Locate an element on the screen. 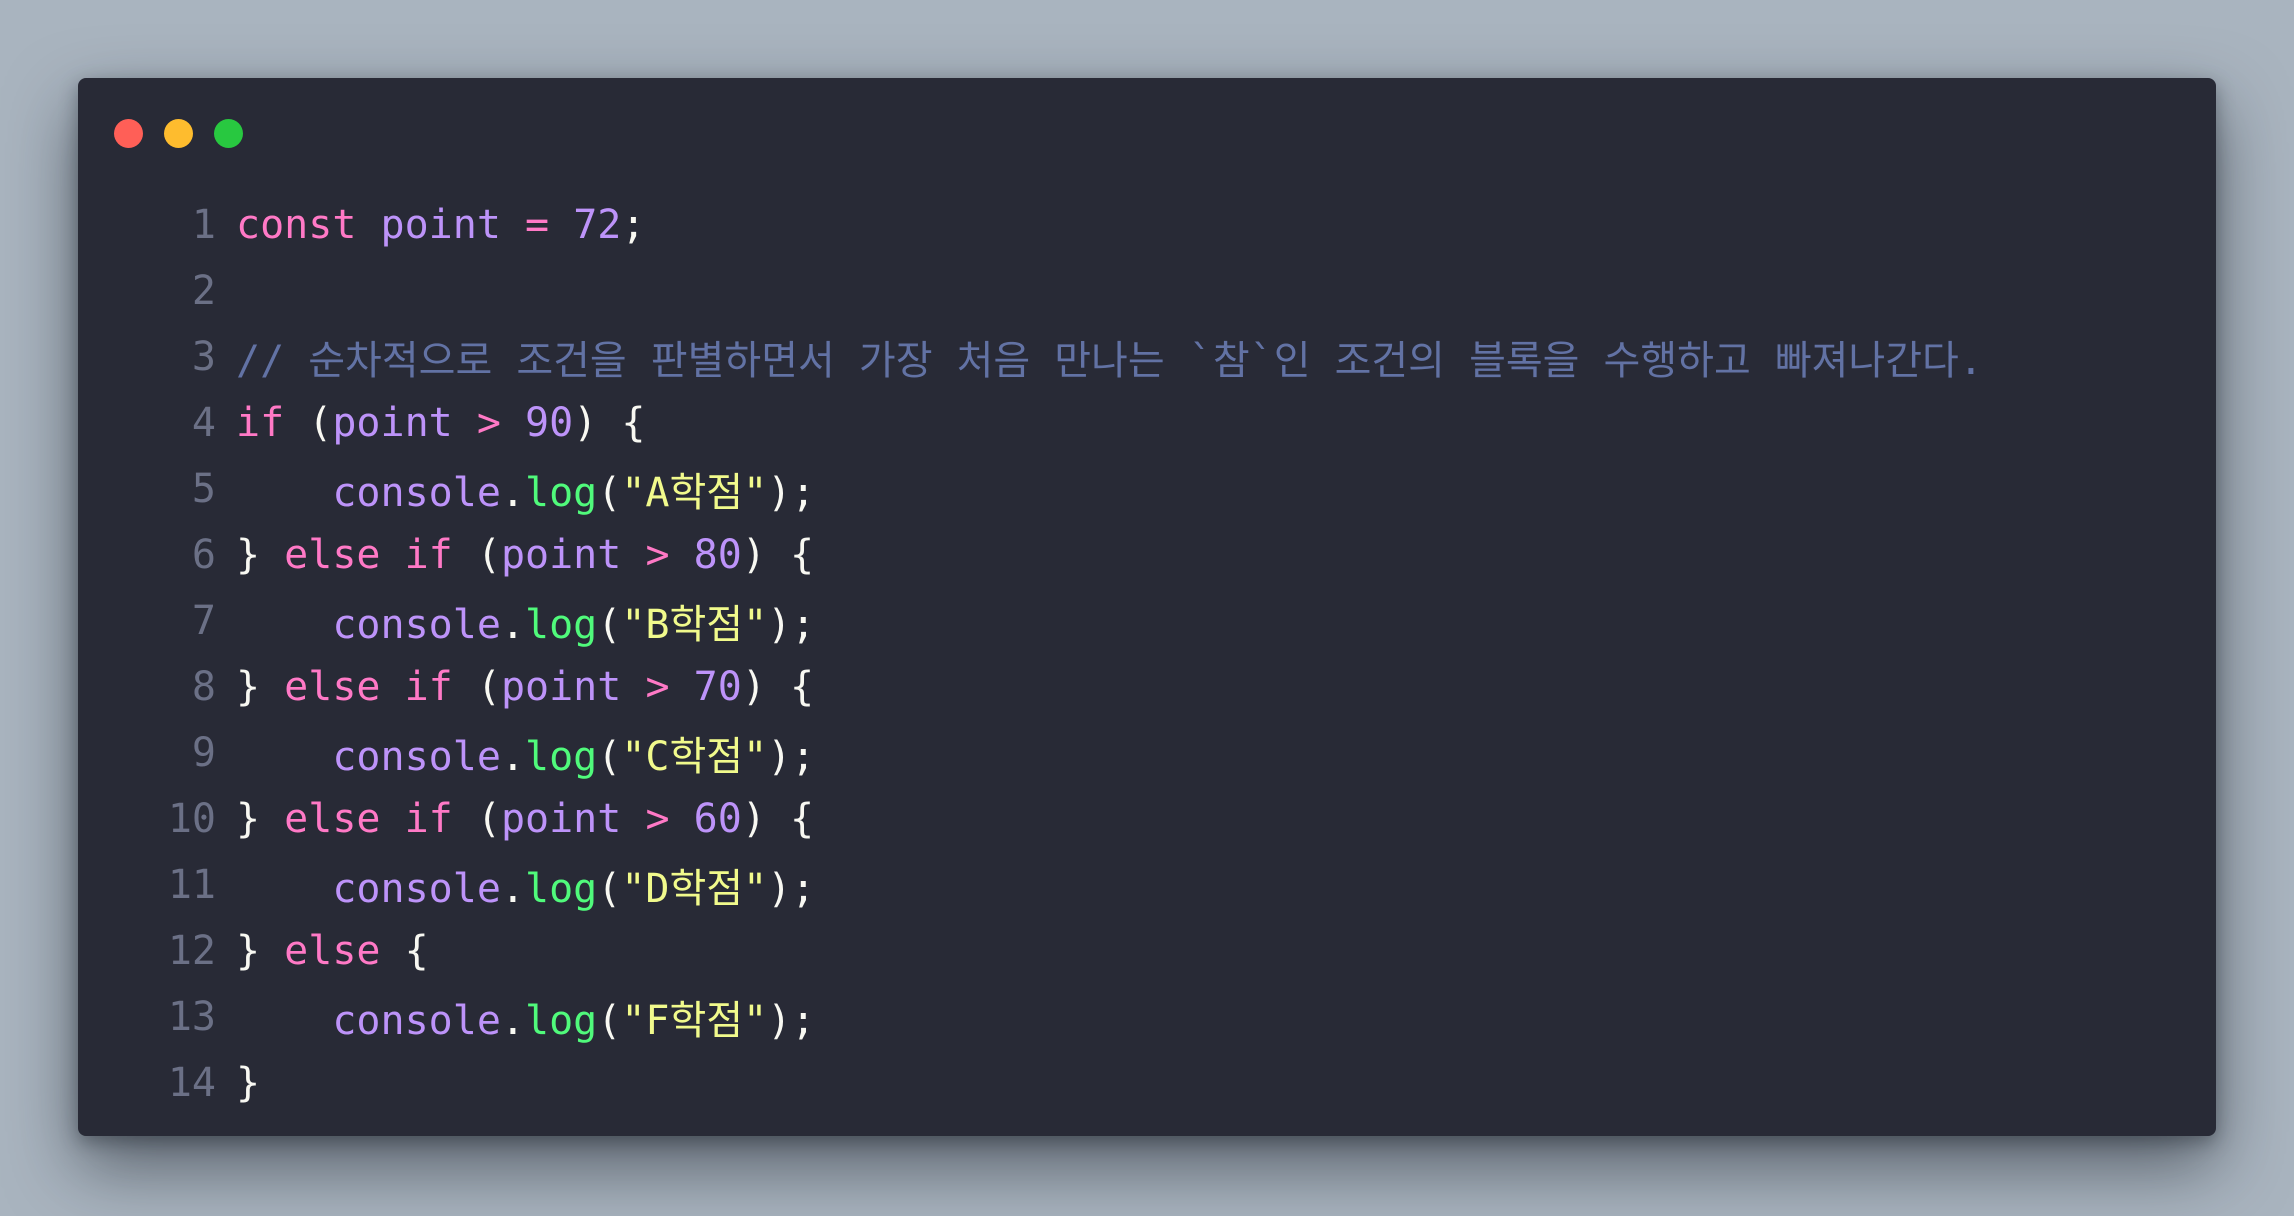  line-content: console.log("A학점"); is located at coordinates (525, 489).